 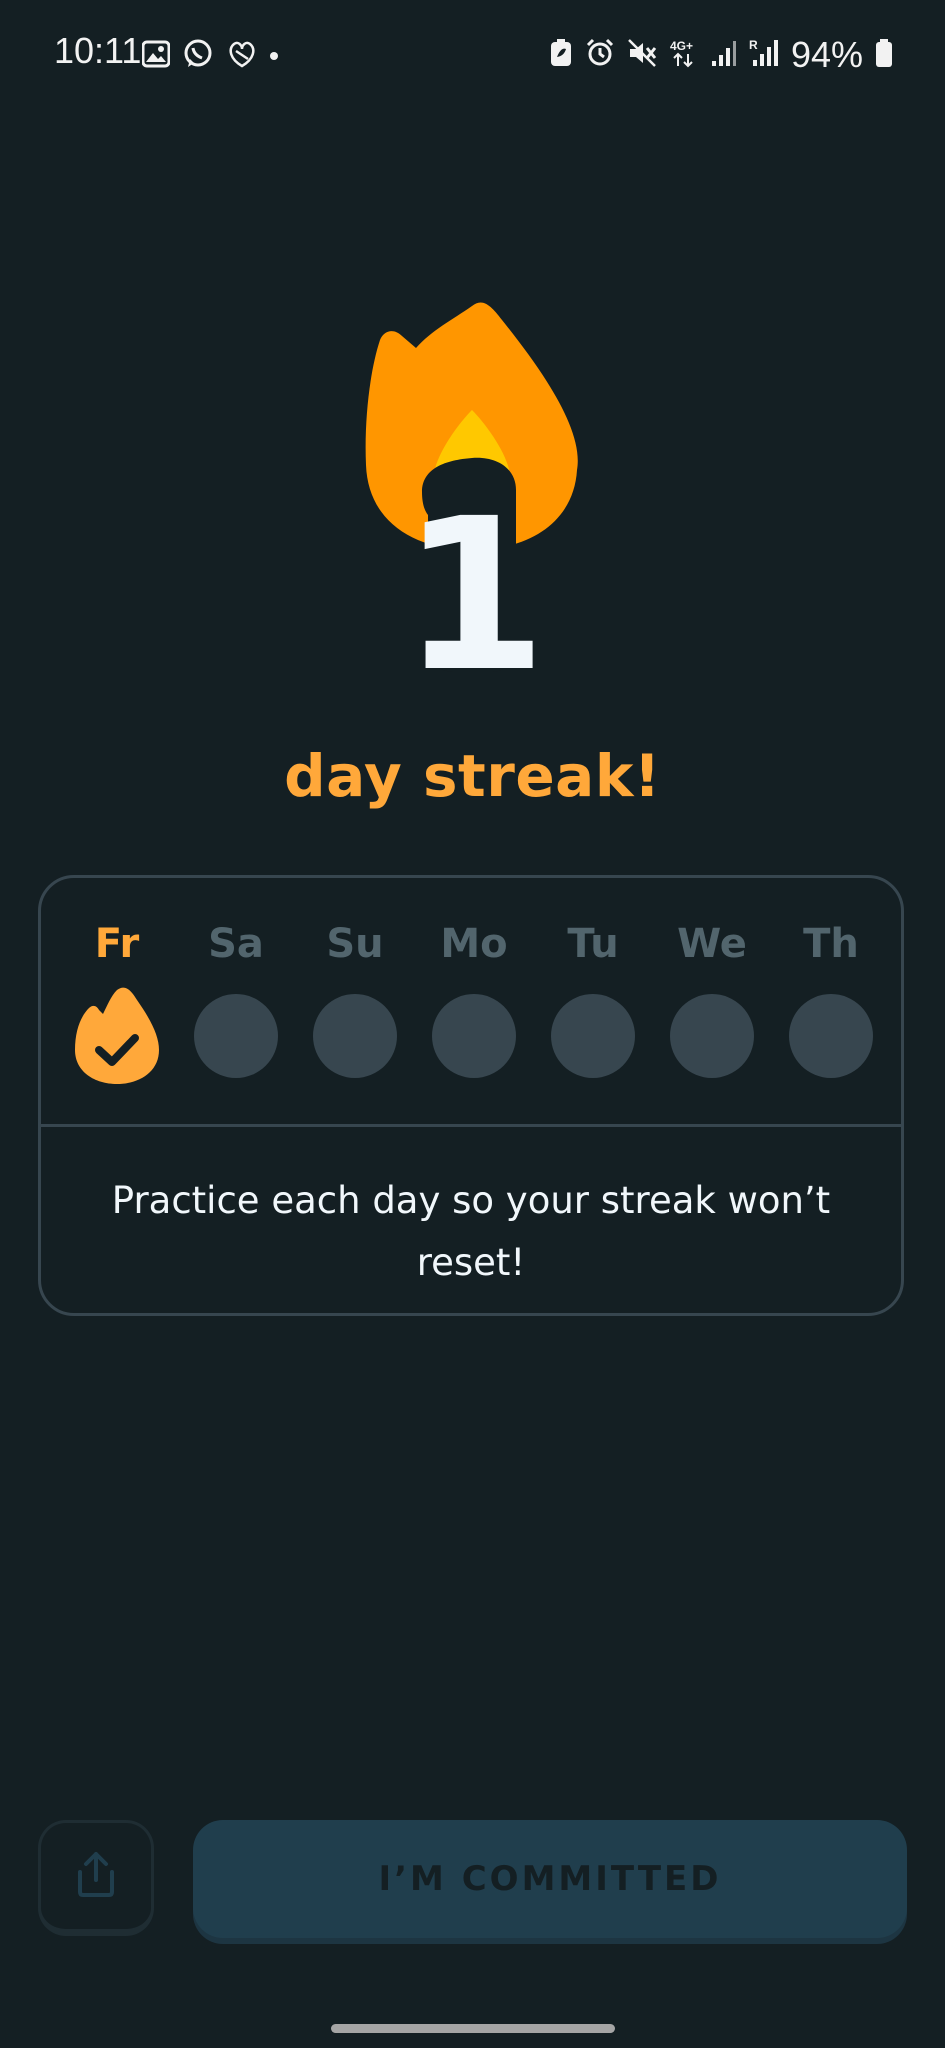 What do you see at coordinates (826, 54) in the screenshot?
I see `battery-percent: 94%` at bounding box center [826, 54].